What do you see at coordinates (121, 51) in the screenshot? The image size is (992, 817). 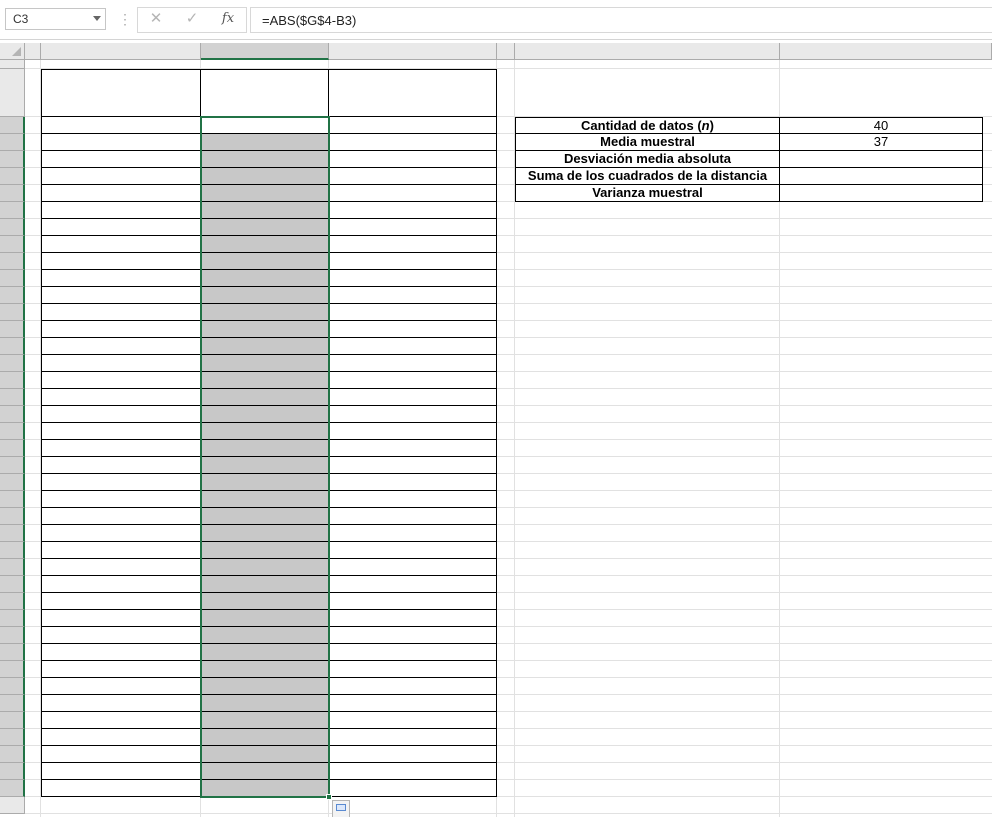 I see `column-header-b` at bounding box center [121, 51].